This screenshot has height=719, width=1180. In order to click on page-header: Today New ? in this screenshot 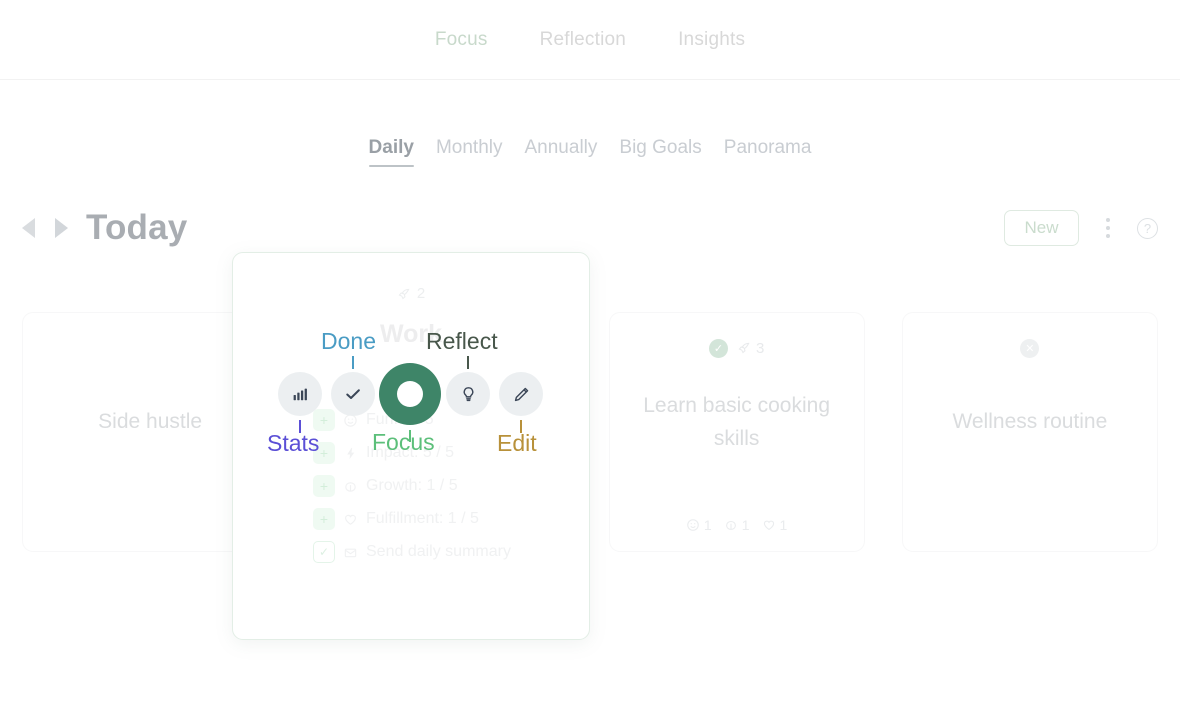, I will do `click(590, 228)`.